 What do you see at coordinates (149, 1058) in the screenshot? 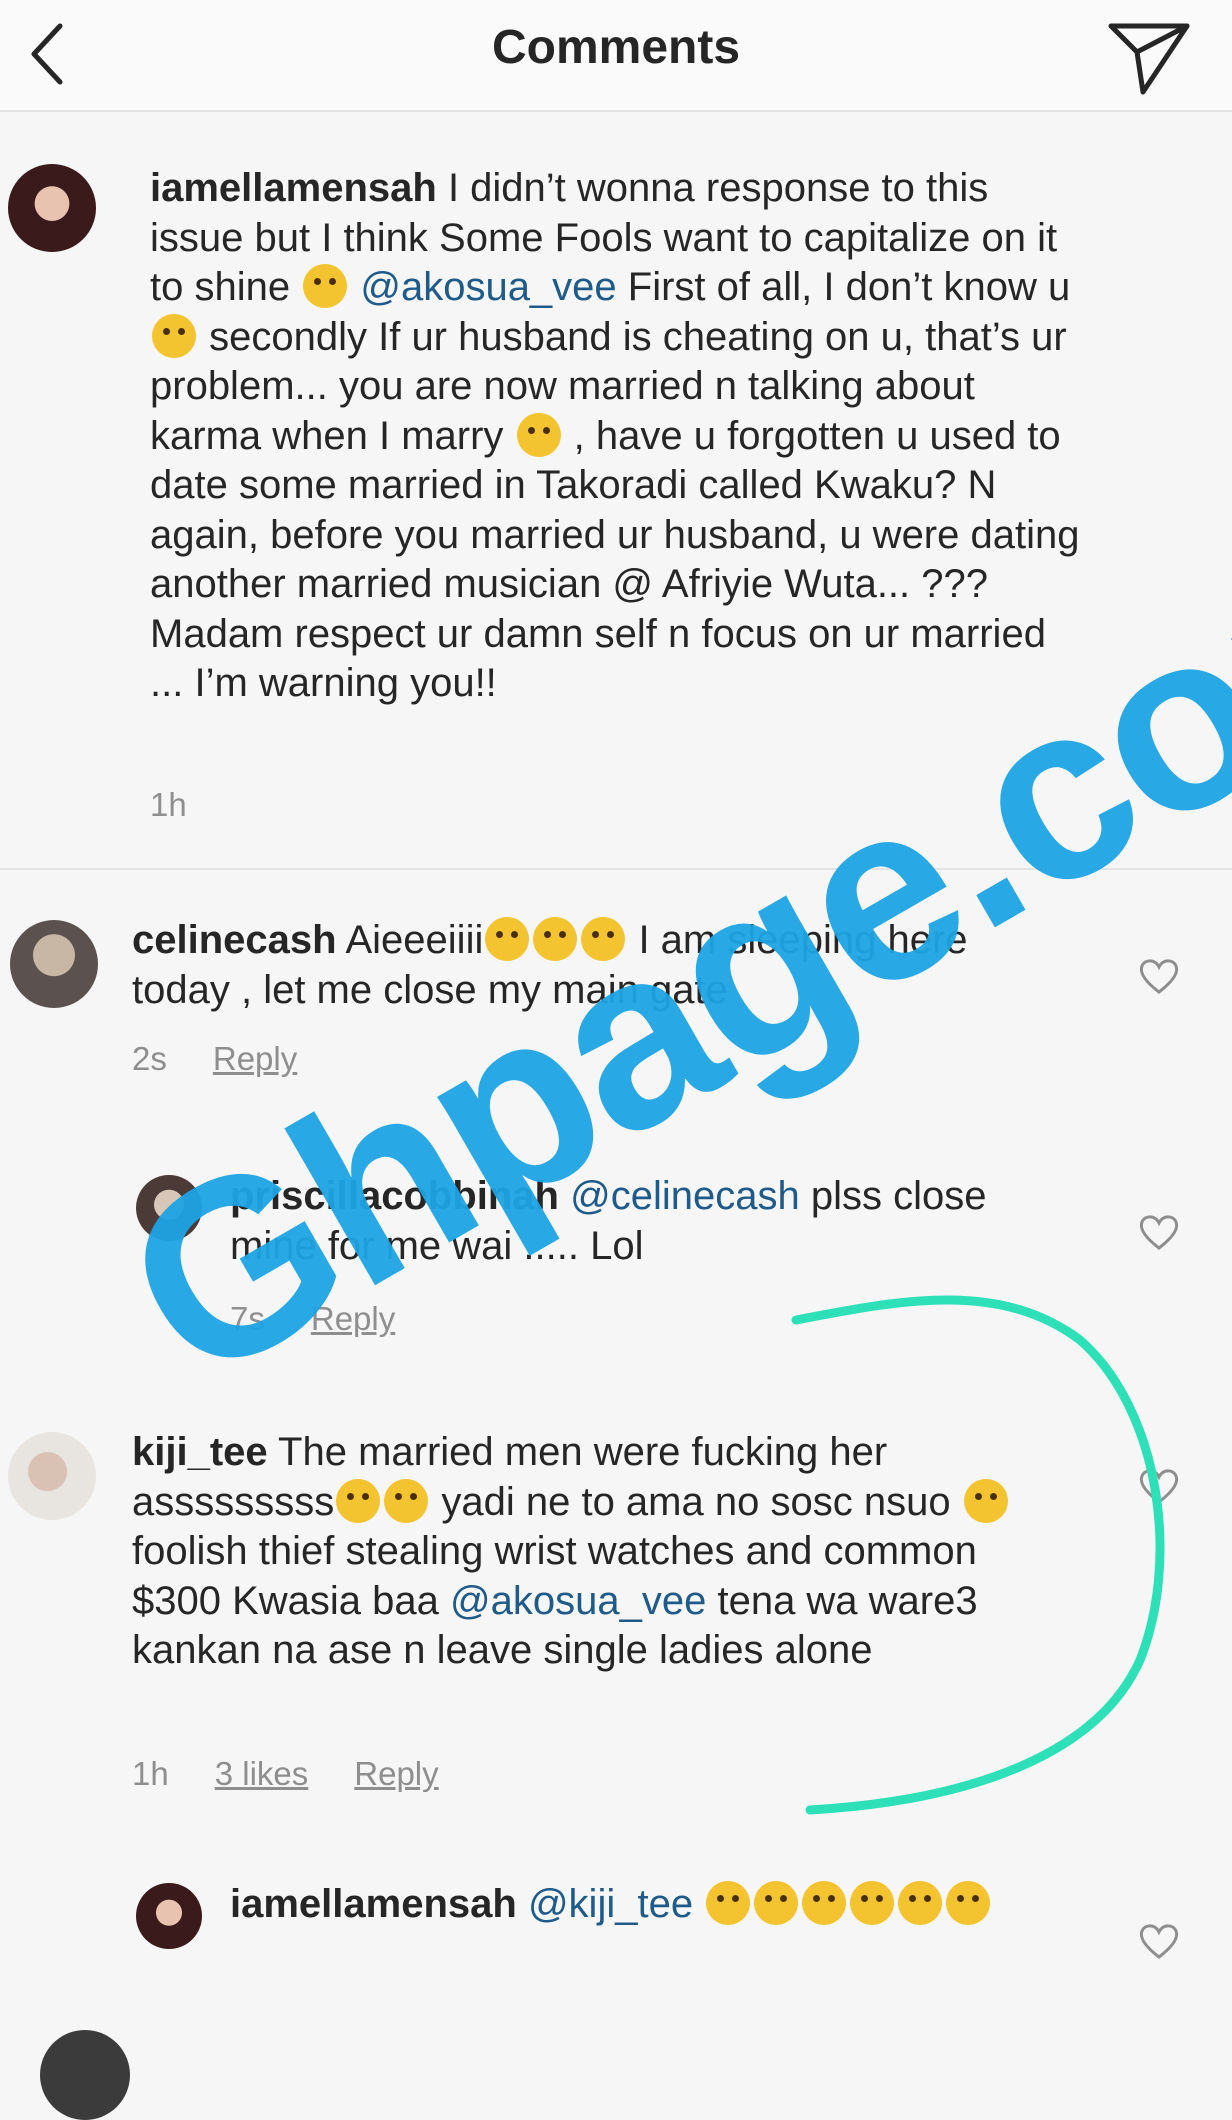
I see `comment-time: 2s` at bounding box center [149, 1058].